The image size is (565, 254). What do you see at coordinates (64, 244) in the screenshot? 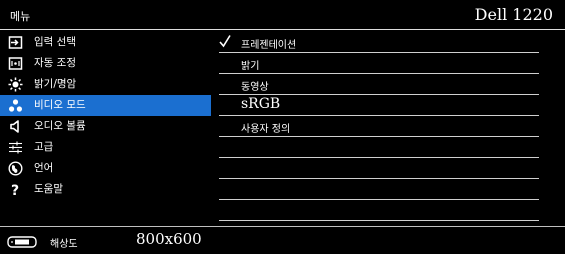
I see `resolution-label: 해상도` at bounding box center [64, 244].